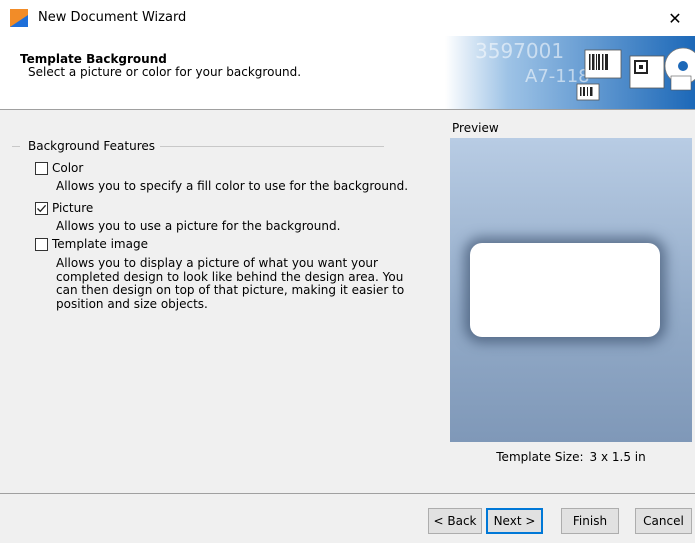 The height and width of the screenshot is (543, 695). I want to click on banner-code-1: 3597001, so click(519, 51).